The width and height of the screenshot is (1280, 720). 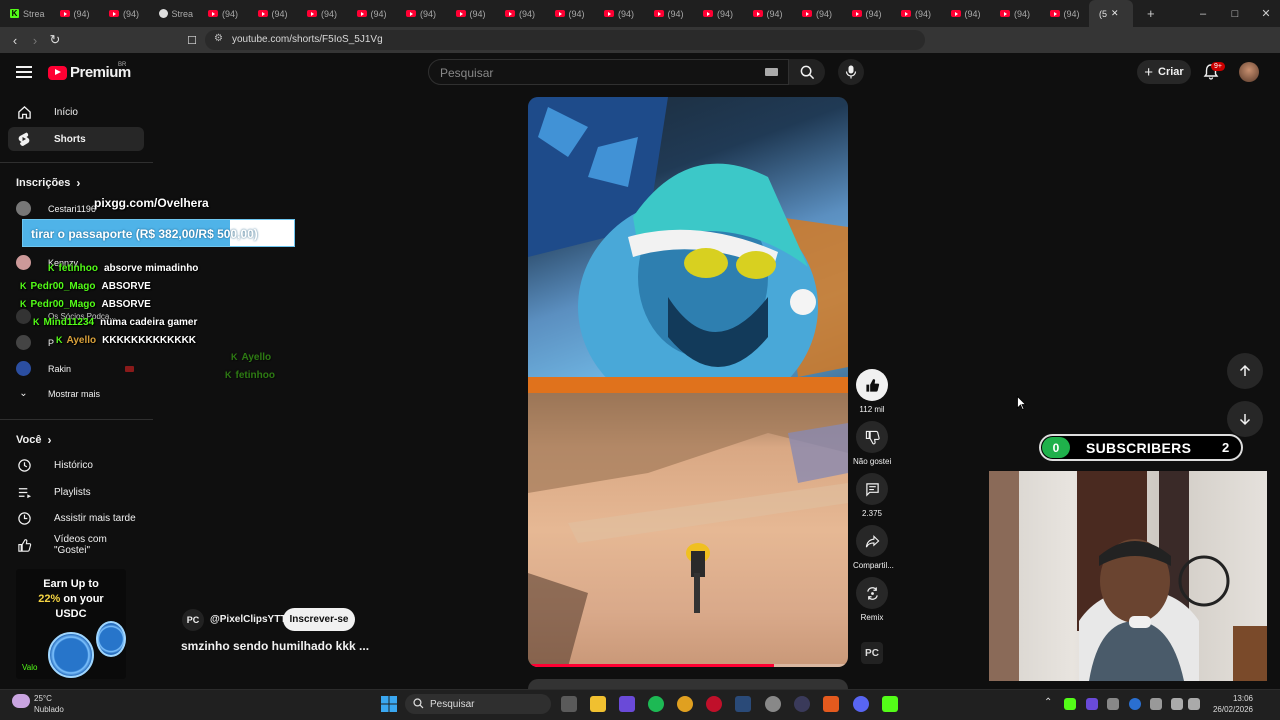 What do you see at coordinates (1238, 698) in the screenshot?
I see `clock-time: 13:06` at bounding box center [1238, 698].